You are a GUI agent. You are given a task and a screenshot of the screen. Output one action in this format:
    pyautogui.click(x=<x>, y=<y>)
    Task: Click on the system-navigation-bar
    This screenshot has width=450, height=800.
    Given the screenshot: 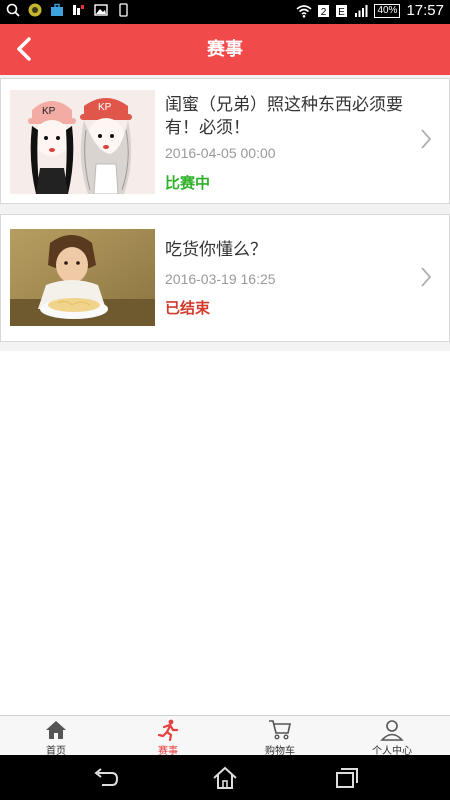 What is the action you would take?
    pyautogui.click(x=225, y=777)
    